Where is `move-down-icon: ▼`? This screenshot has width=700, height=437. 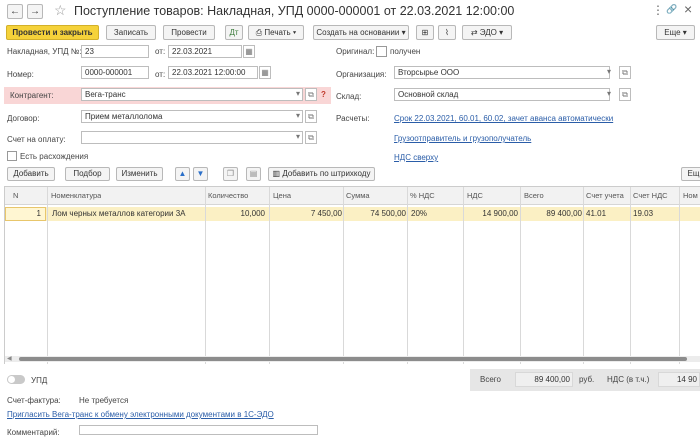
move-down-icon: ▼ is located at coordinates (200, 174).